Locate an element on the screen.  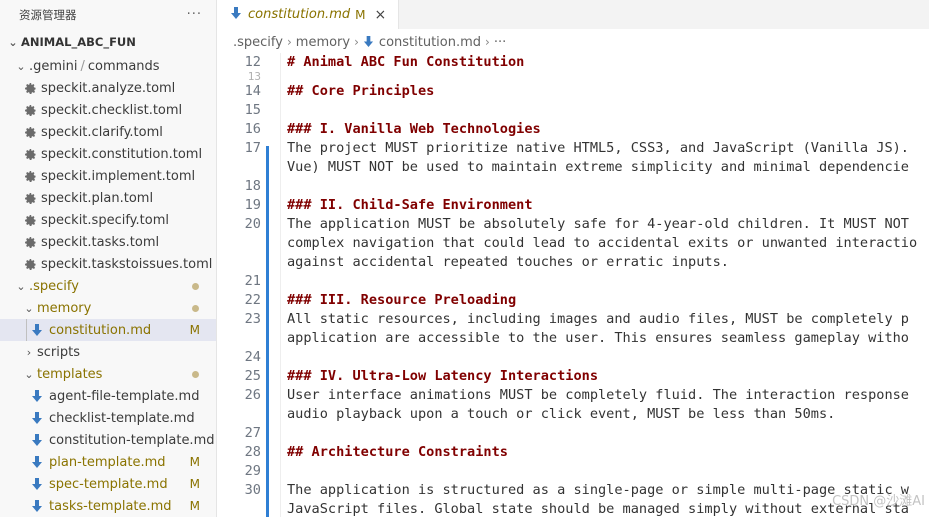
tree-file-toml: speckit.plan.toml is located at coordinates (108, 198).